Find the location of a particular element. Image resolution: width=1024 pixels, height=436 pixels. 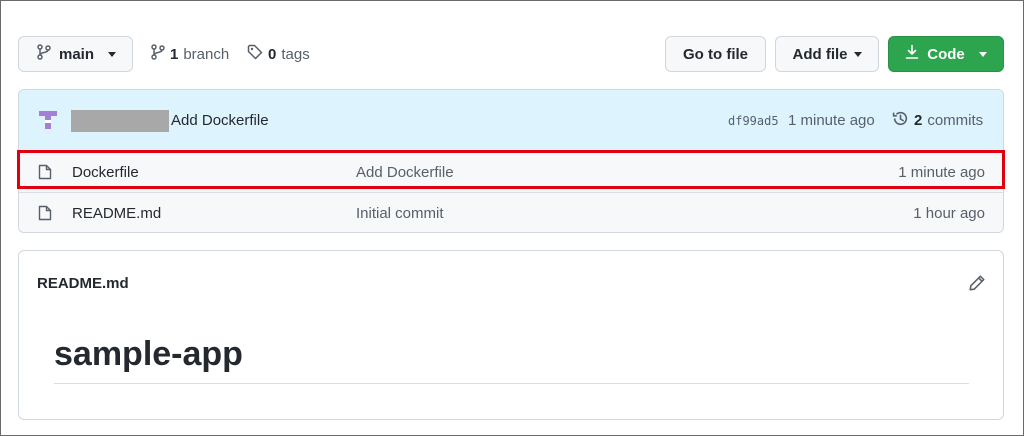

author-name-redacted is located at coordinates (120, 121).